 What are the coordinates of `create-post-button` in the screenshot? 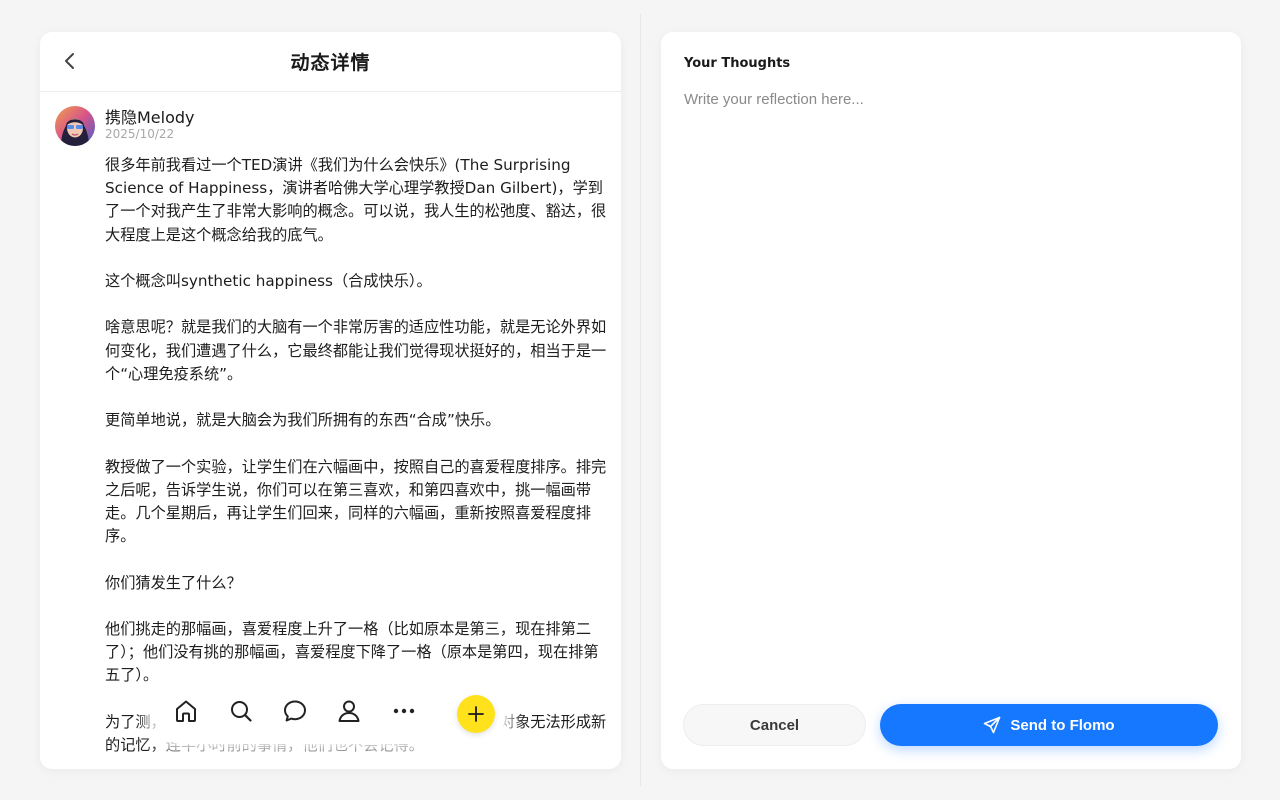 It's located at (476, 714).